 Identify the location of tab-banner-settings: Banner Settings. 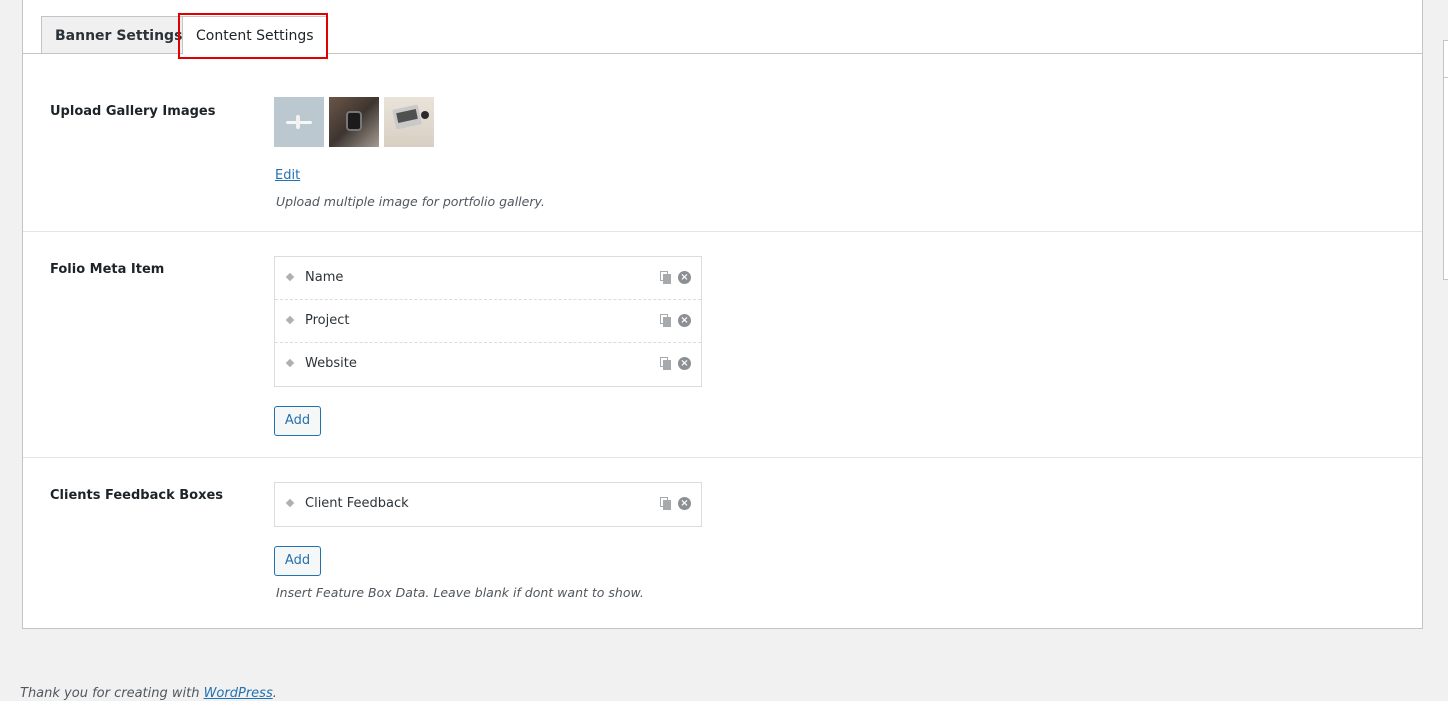
(119, 35).